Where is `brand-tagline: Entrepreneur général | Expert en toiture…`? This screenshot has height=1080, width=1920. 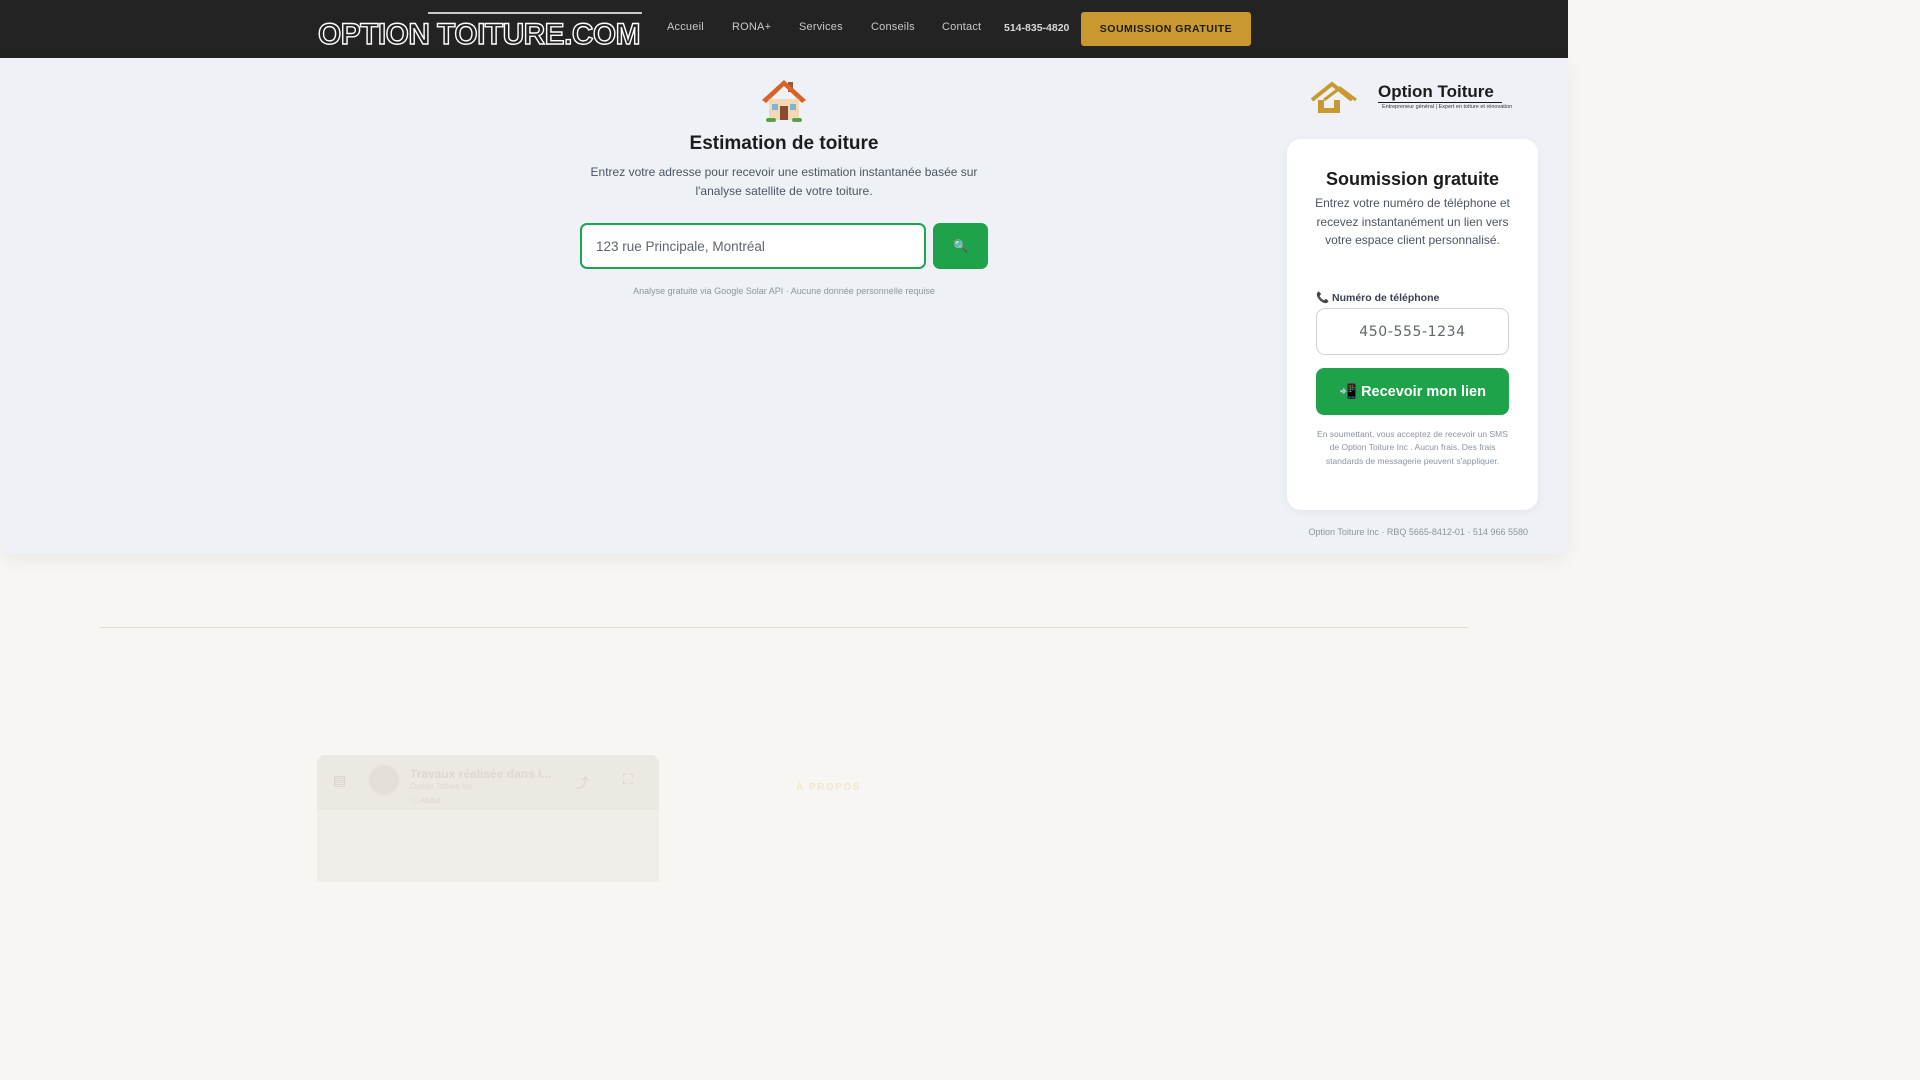
brand-tagline: Entrepreneur général | Expert en toiture… is located at coordinates (1447, 107).